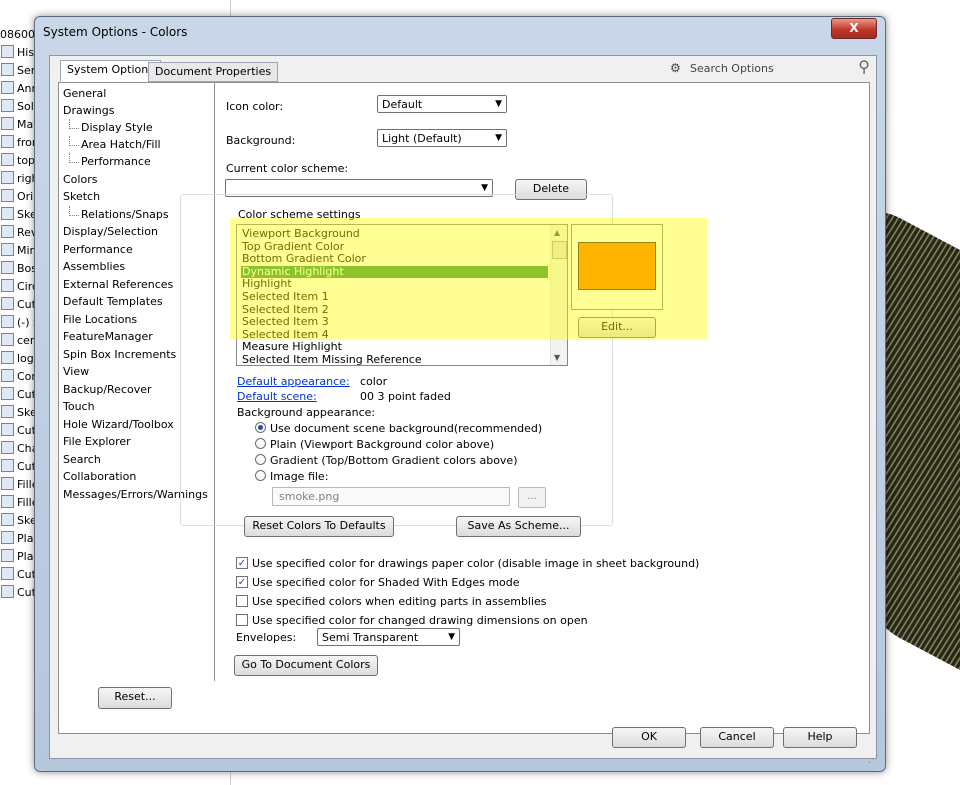 The height and width of the screenshot is (785, 960). What do you see at coordinates (242, 620) in the screenshot?
I see `checkbox-changed-dimensions` at bounding box center [242, 620].